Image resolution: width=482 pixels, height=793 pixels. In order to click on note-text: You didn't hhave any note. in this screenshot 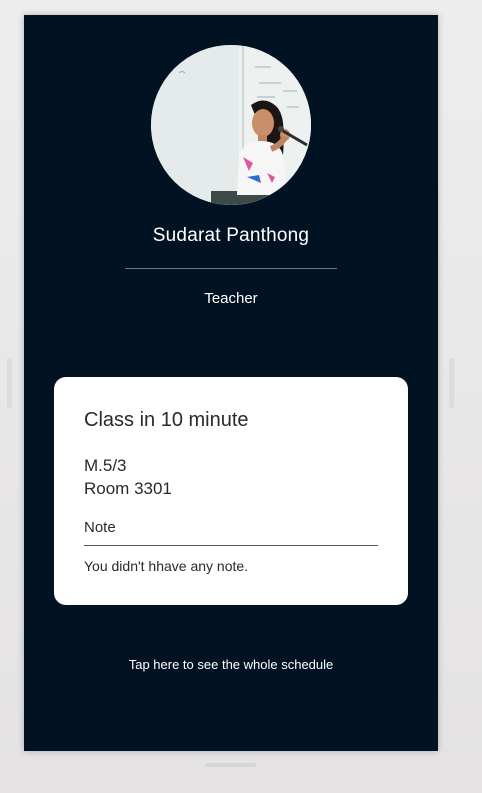, I will do `click(166, 566)`.